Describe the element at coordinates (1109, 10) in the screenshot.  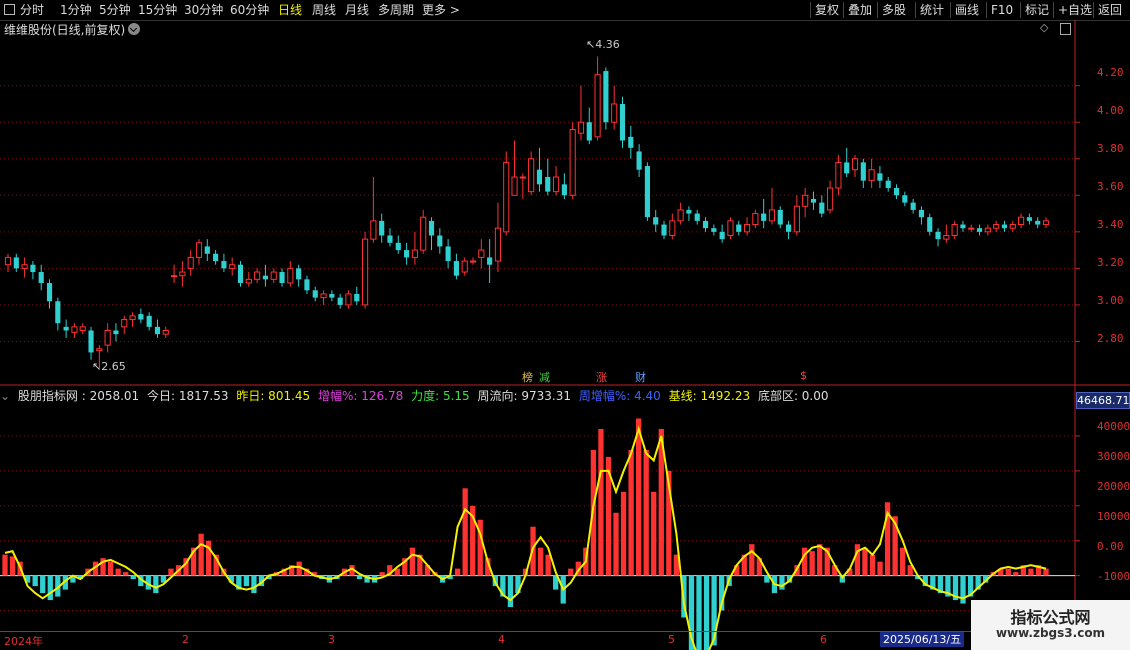
I see `back-button: 返回` at that location.